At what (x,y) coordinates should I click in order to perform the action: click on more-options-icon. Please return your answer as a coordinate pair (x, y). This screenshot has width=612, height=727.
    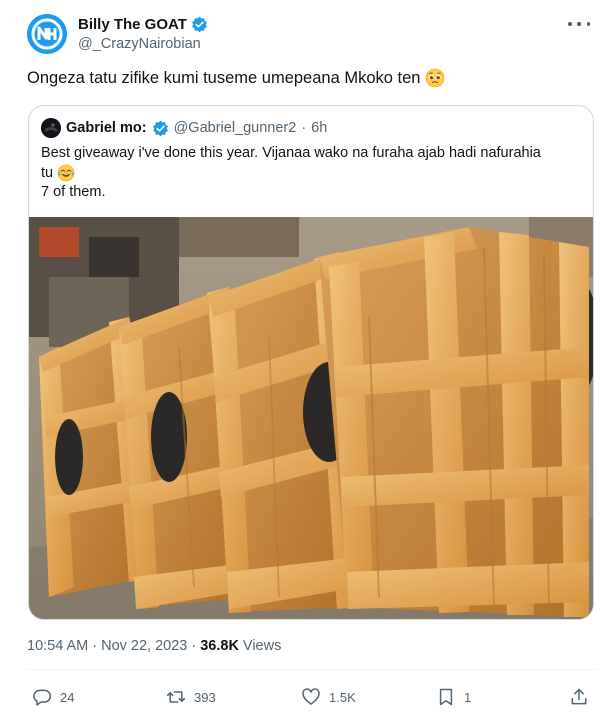
    Looking at the image, I should click on (579, 24).